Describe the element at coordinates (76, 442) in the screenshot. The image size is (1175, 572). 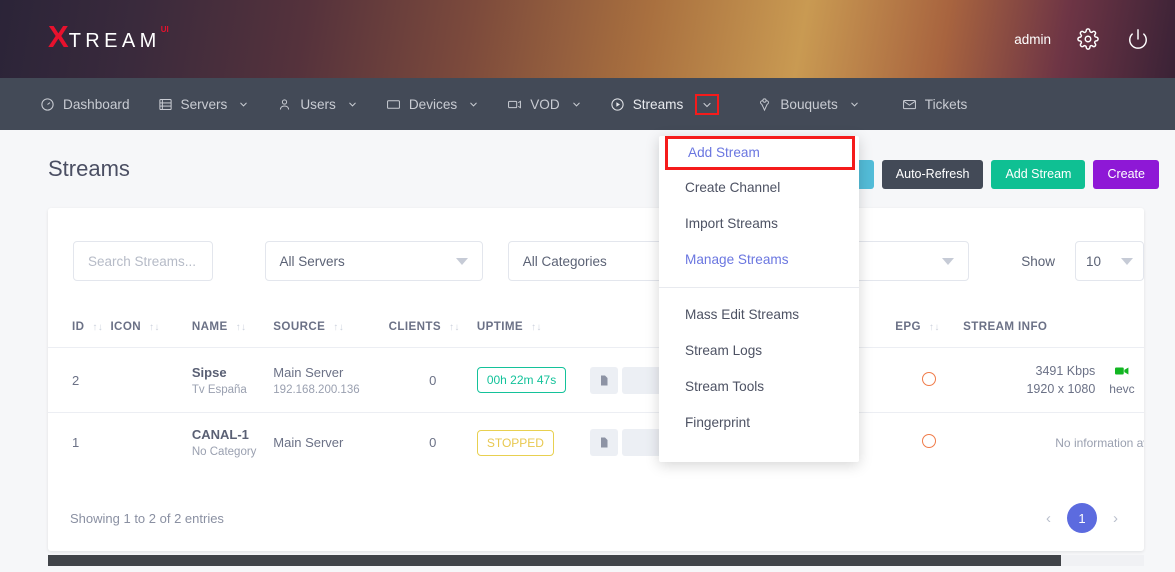
I see `cell-id: 1` at that location.